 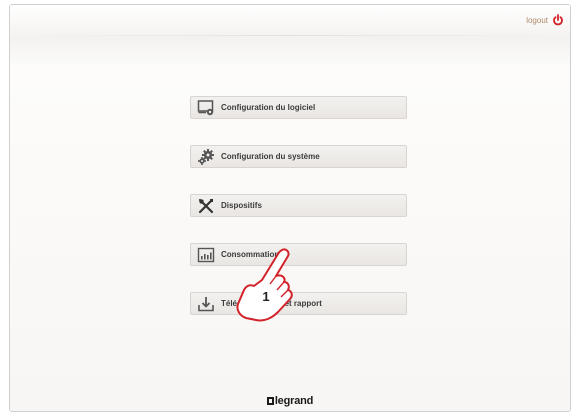 What do you see at coordinates (558, 20) in the screenshot?
I see `power-icon` at bounding box center [558, 20].